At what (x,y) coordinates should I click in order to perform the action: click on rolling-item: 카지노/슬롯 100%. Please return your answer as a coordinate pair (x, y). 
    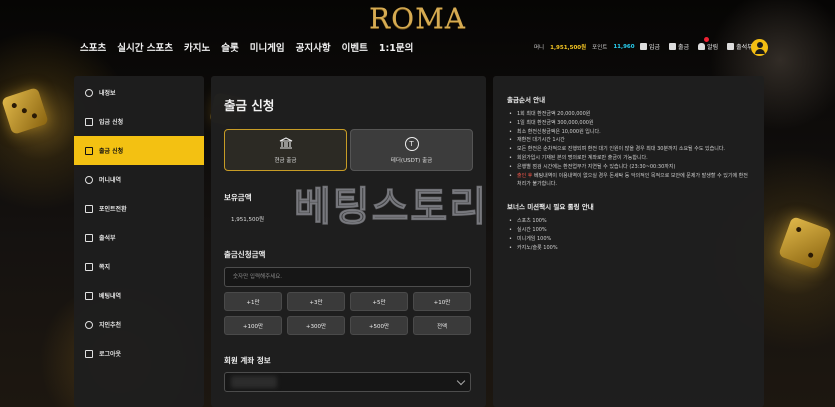
    Looking at the image, I should click on (628, 248).